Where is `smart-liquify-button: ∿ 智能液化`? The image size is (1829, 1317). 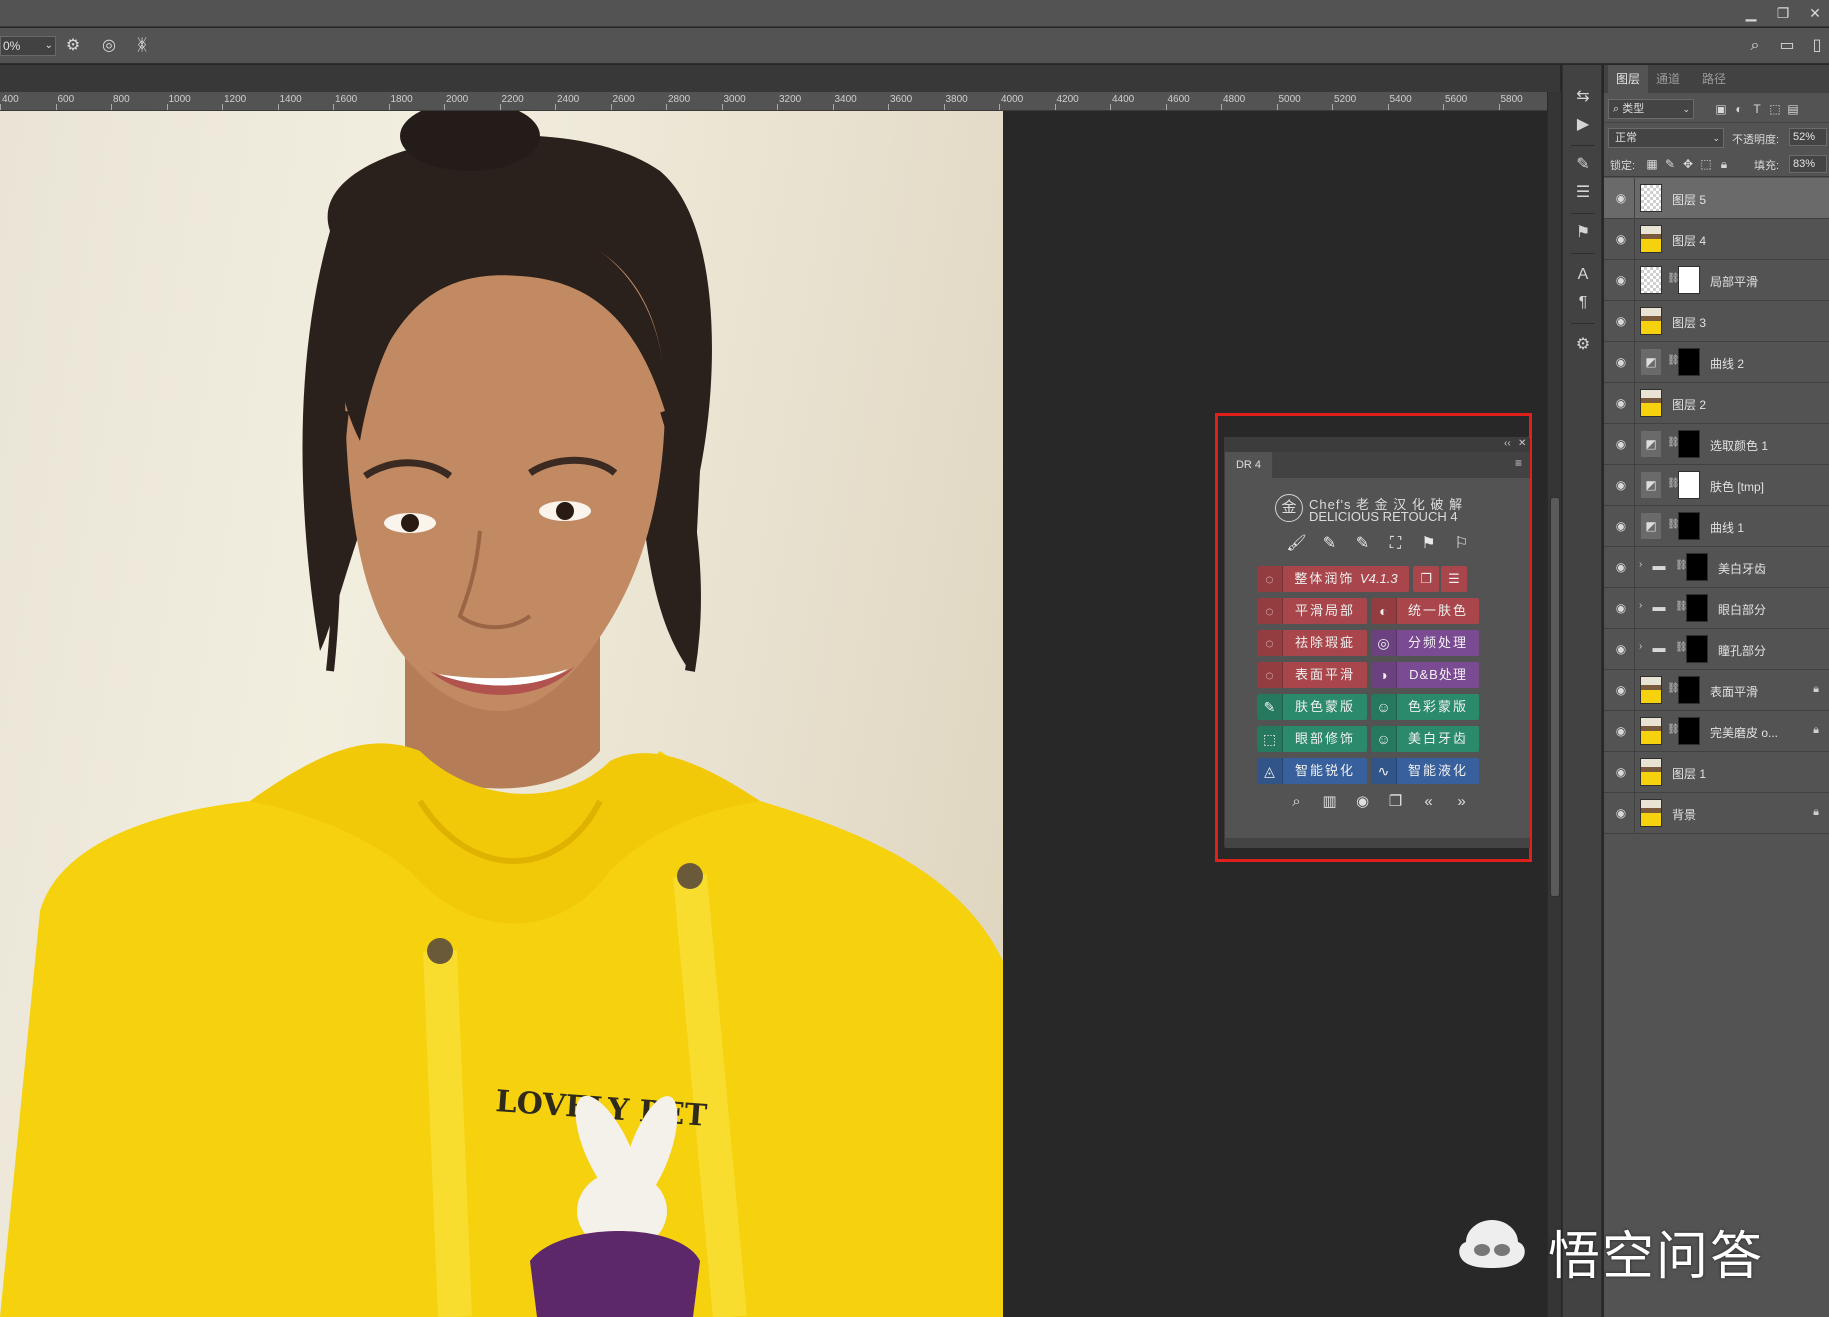
smart-liquify-button: ∿ 智能液化 is located at coordinates (1425, 771).